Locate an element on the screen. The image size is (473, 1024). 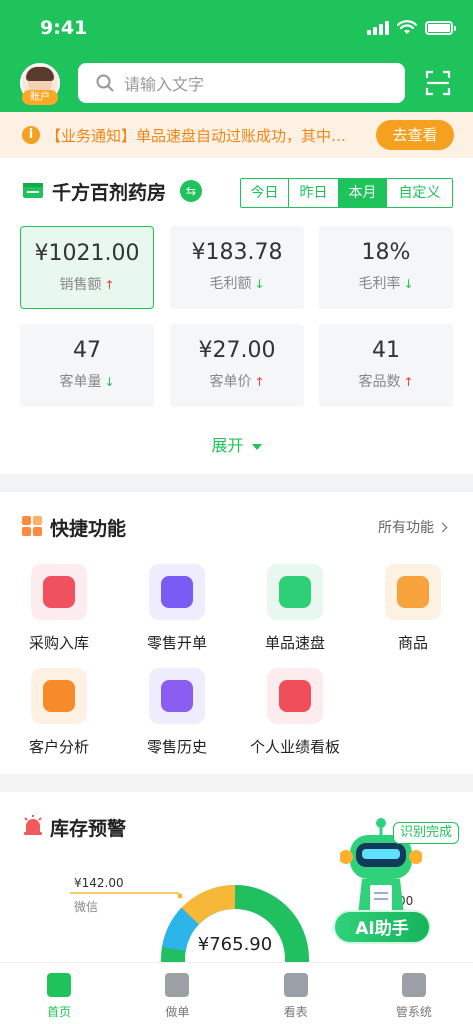
switch-store-icon: ⇆ is located at coordinates (191, 191).